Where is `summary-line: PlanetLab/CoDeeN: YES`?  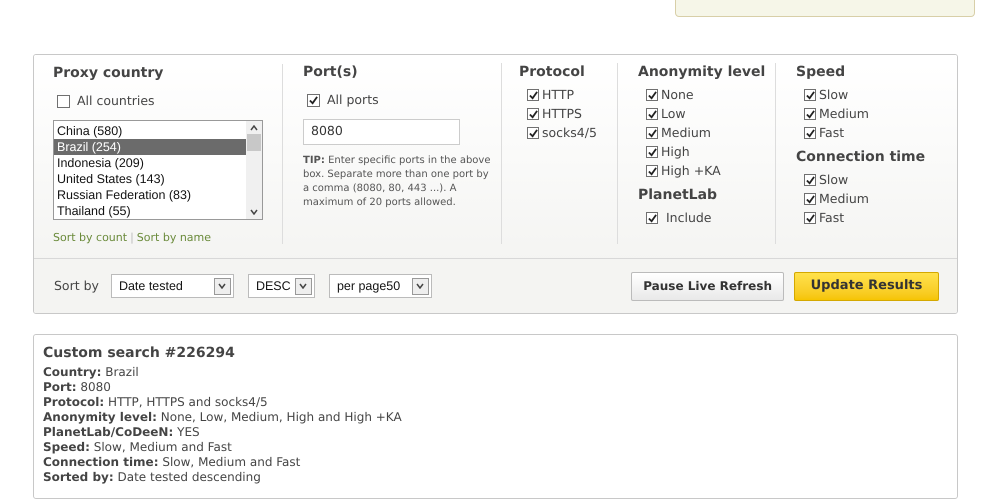 summary-line: PlanetLab/CoDeeN: YES is located at coordinates (122, 432).